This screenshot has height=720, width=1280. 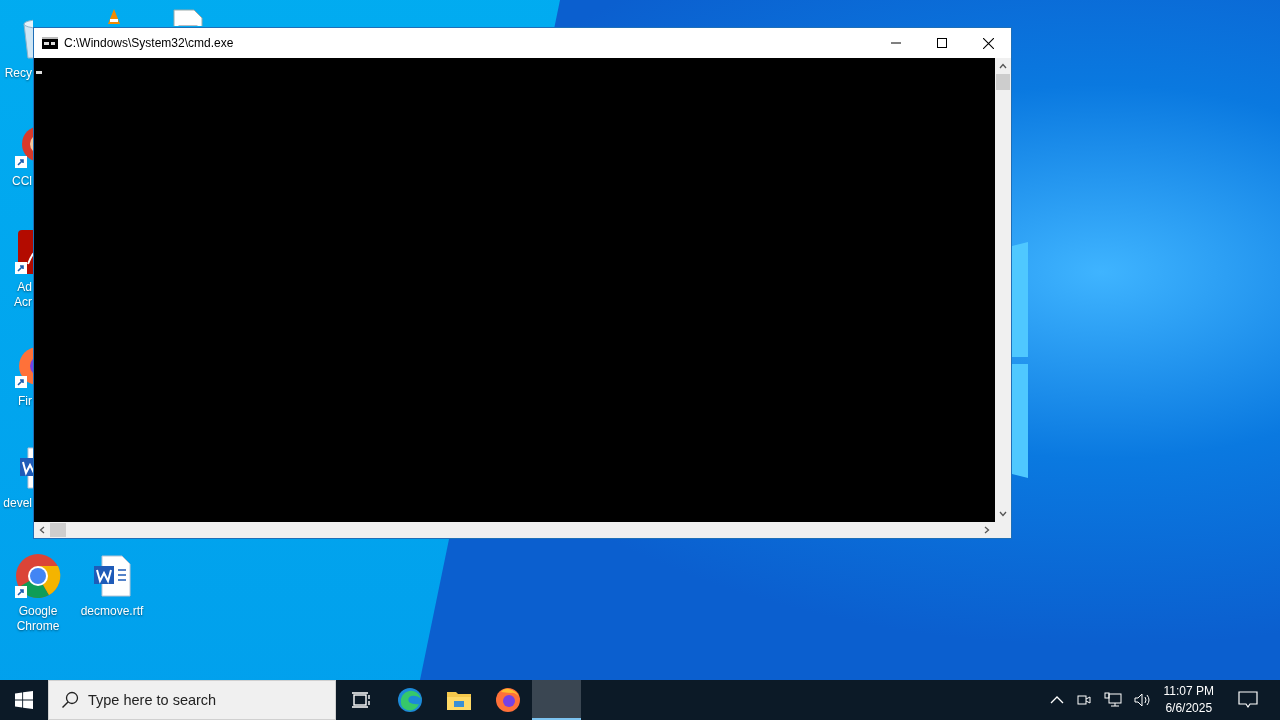 What do you see at coordinates (1248, 700) in the screenshot?
I see `notification-icon` at bounding box center [1248, 700].